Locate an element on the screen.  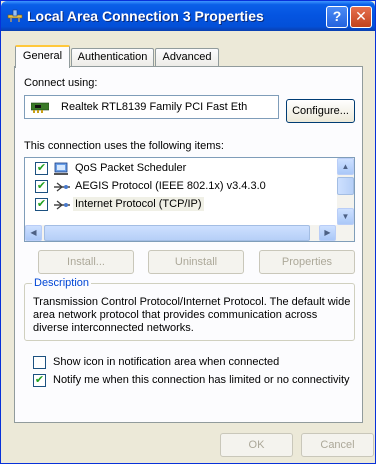
item-label: AEGIS Protocol (IEEE 802.1x) v3.4.3.0 is located at coordinates (170, 186).